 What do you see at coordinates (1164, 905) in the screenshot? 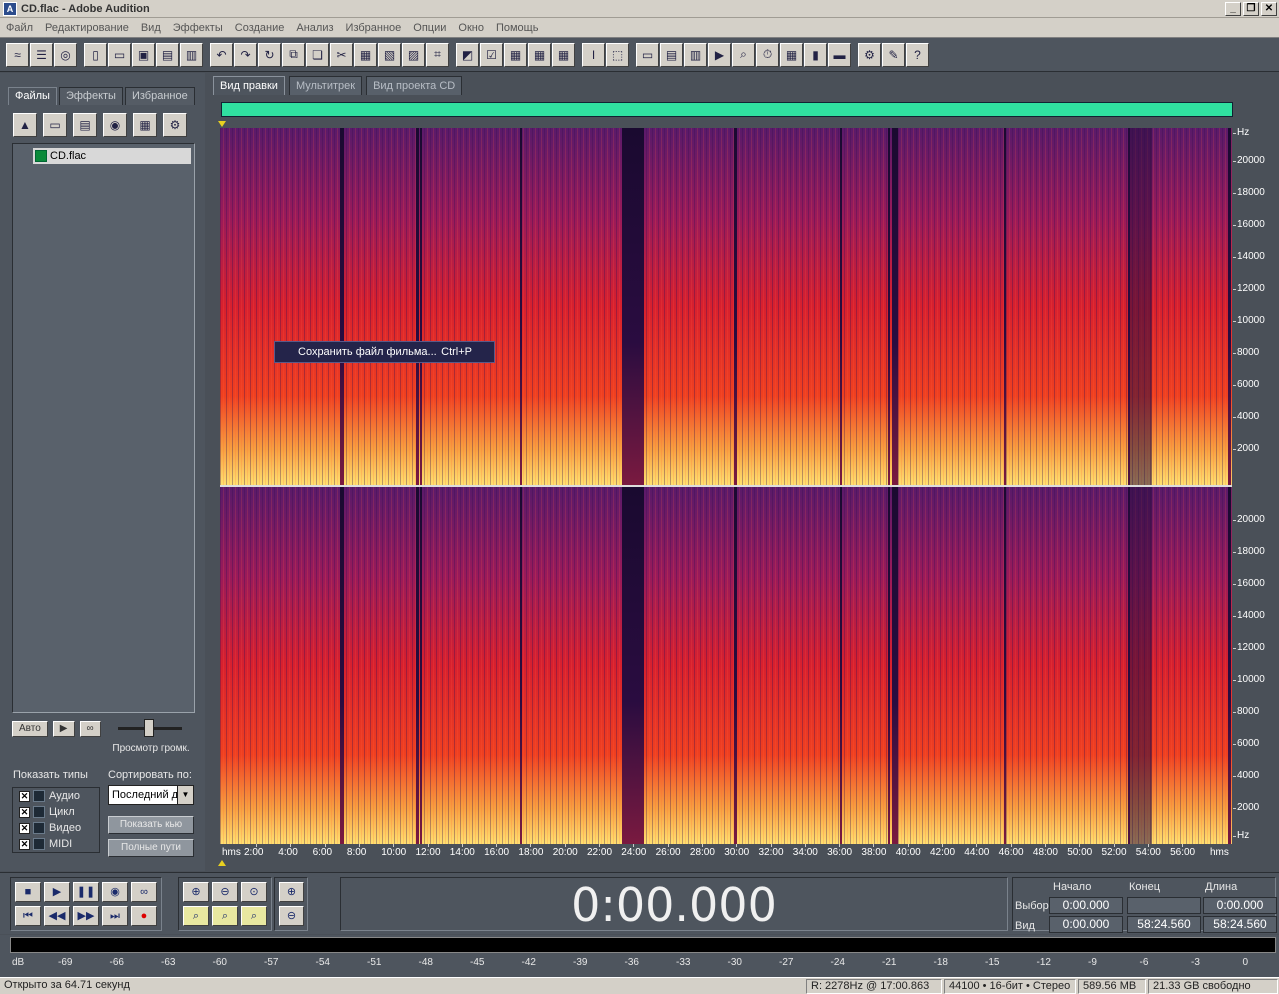
I see `selection-end-field` at bounding box center [1164, 905].